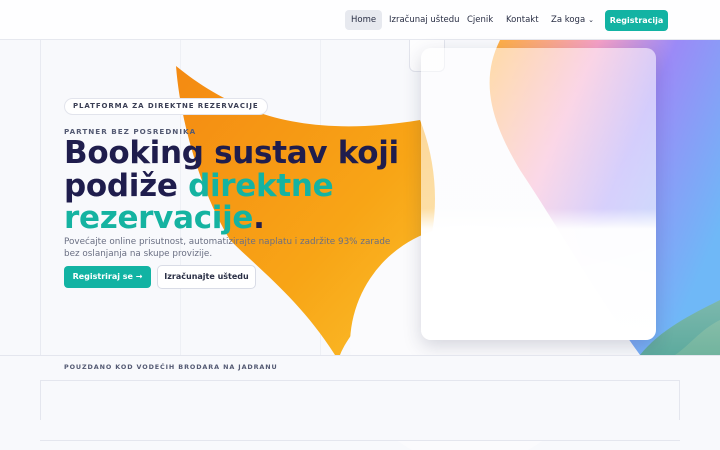  What do you see at coordinates (636, 20) in the screenshot?
I see `registracija-button: Registracija` at bounding box center [636, 20].